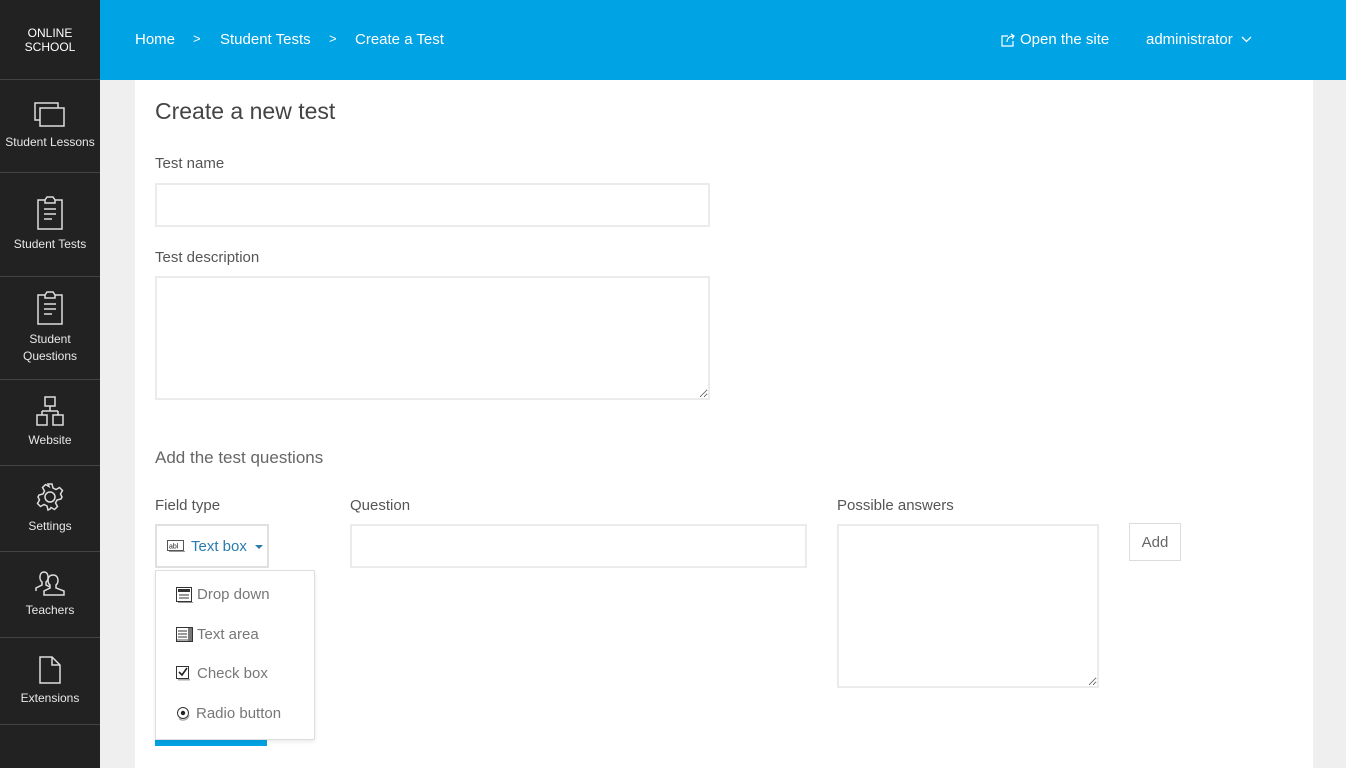 This screenshot has height=768, width=1346. I want to click on possible-answers-textarea, so click(968, 606).